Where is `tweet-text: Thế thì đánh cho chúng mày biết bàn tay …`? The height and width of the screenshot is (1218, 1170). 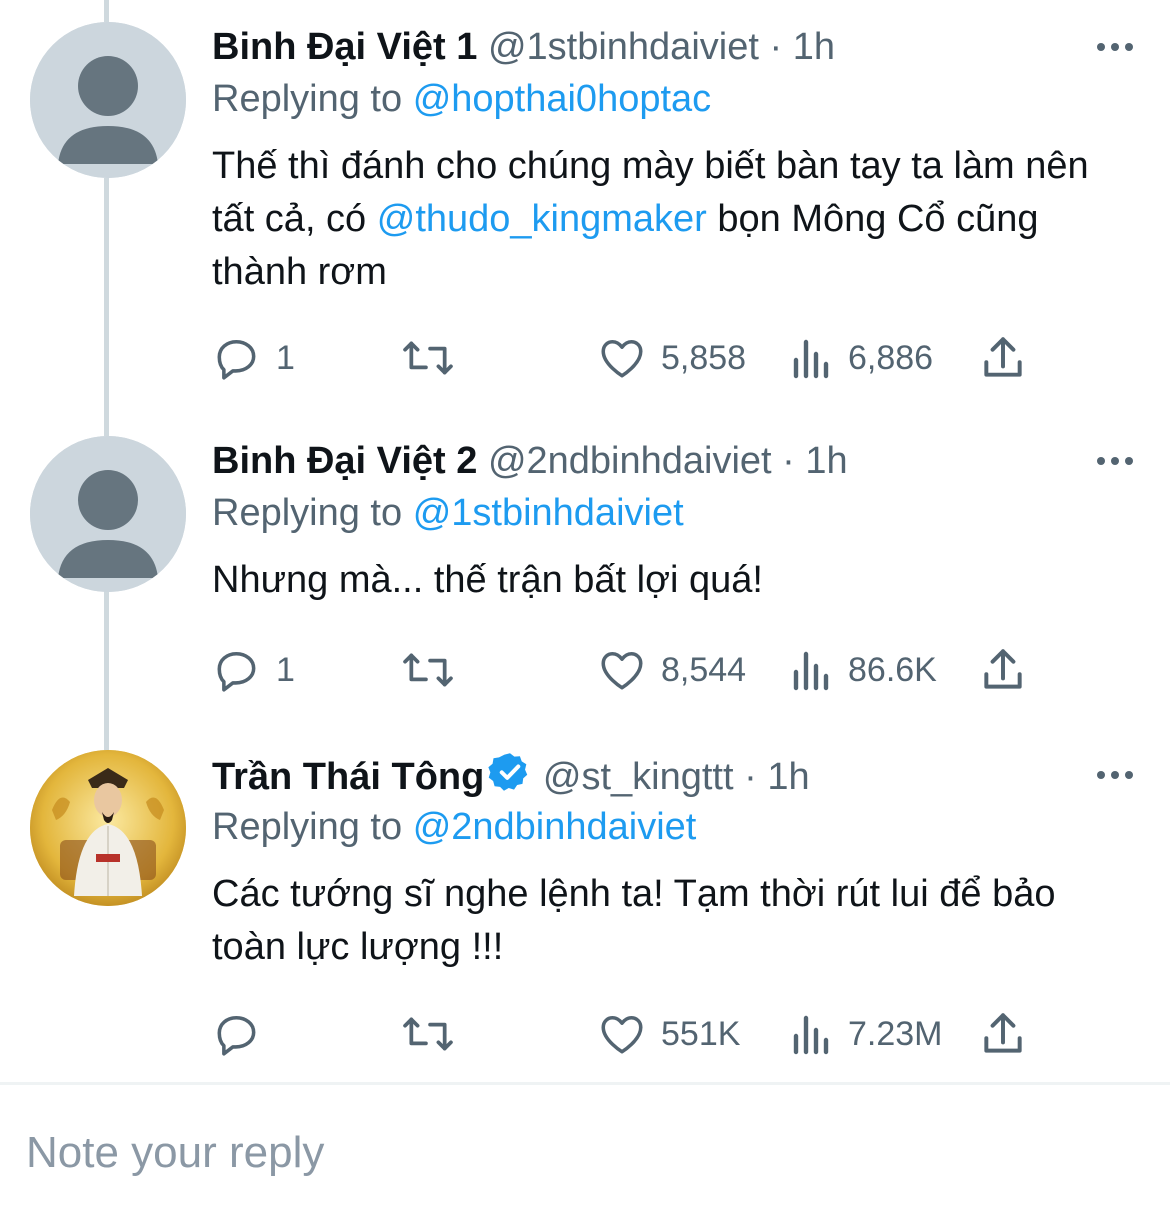
tweet-text: Thế thì đánh cho chúng mày biết bàn tay … is located at coordinates (671, 219).